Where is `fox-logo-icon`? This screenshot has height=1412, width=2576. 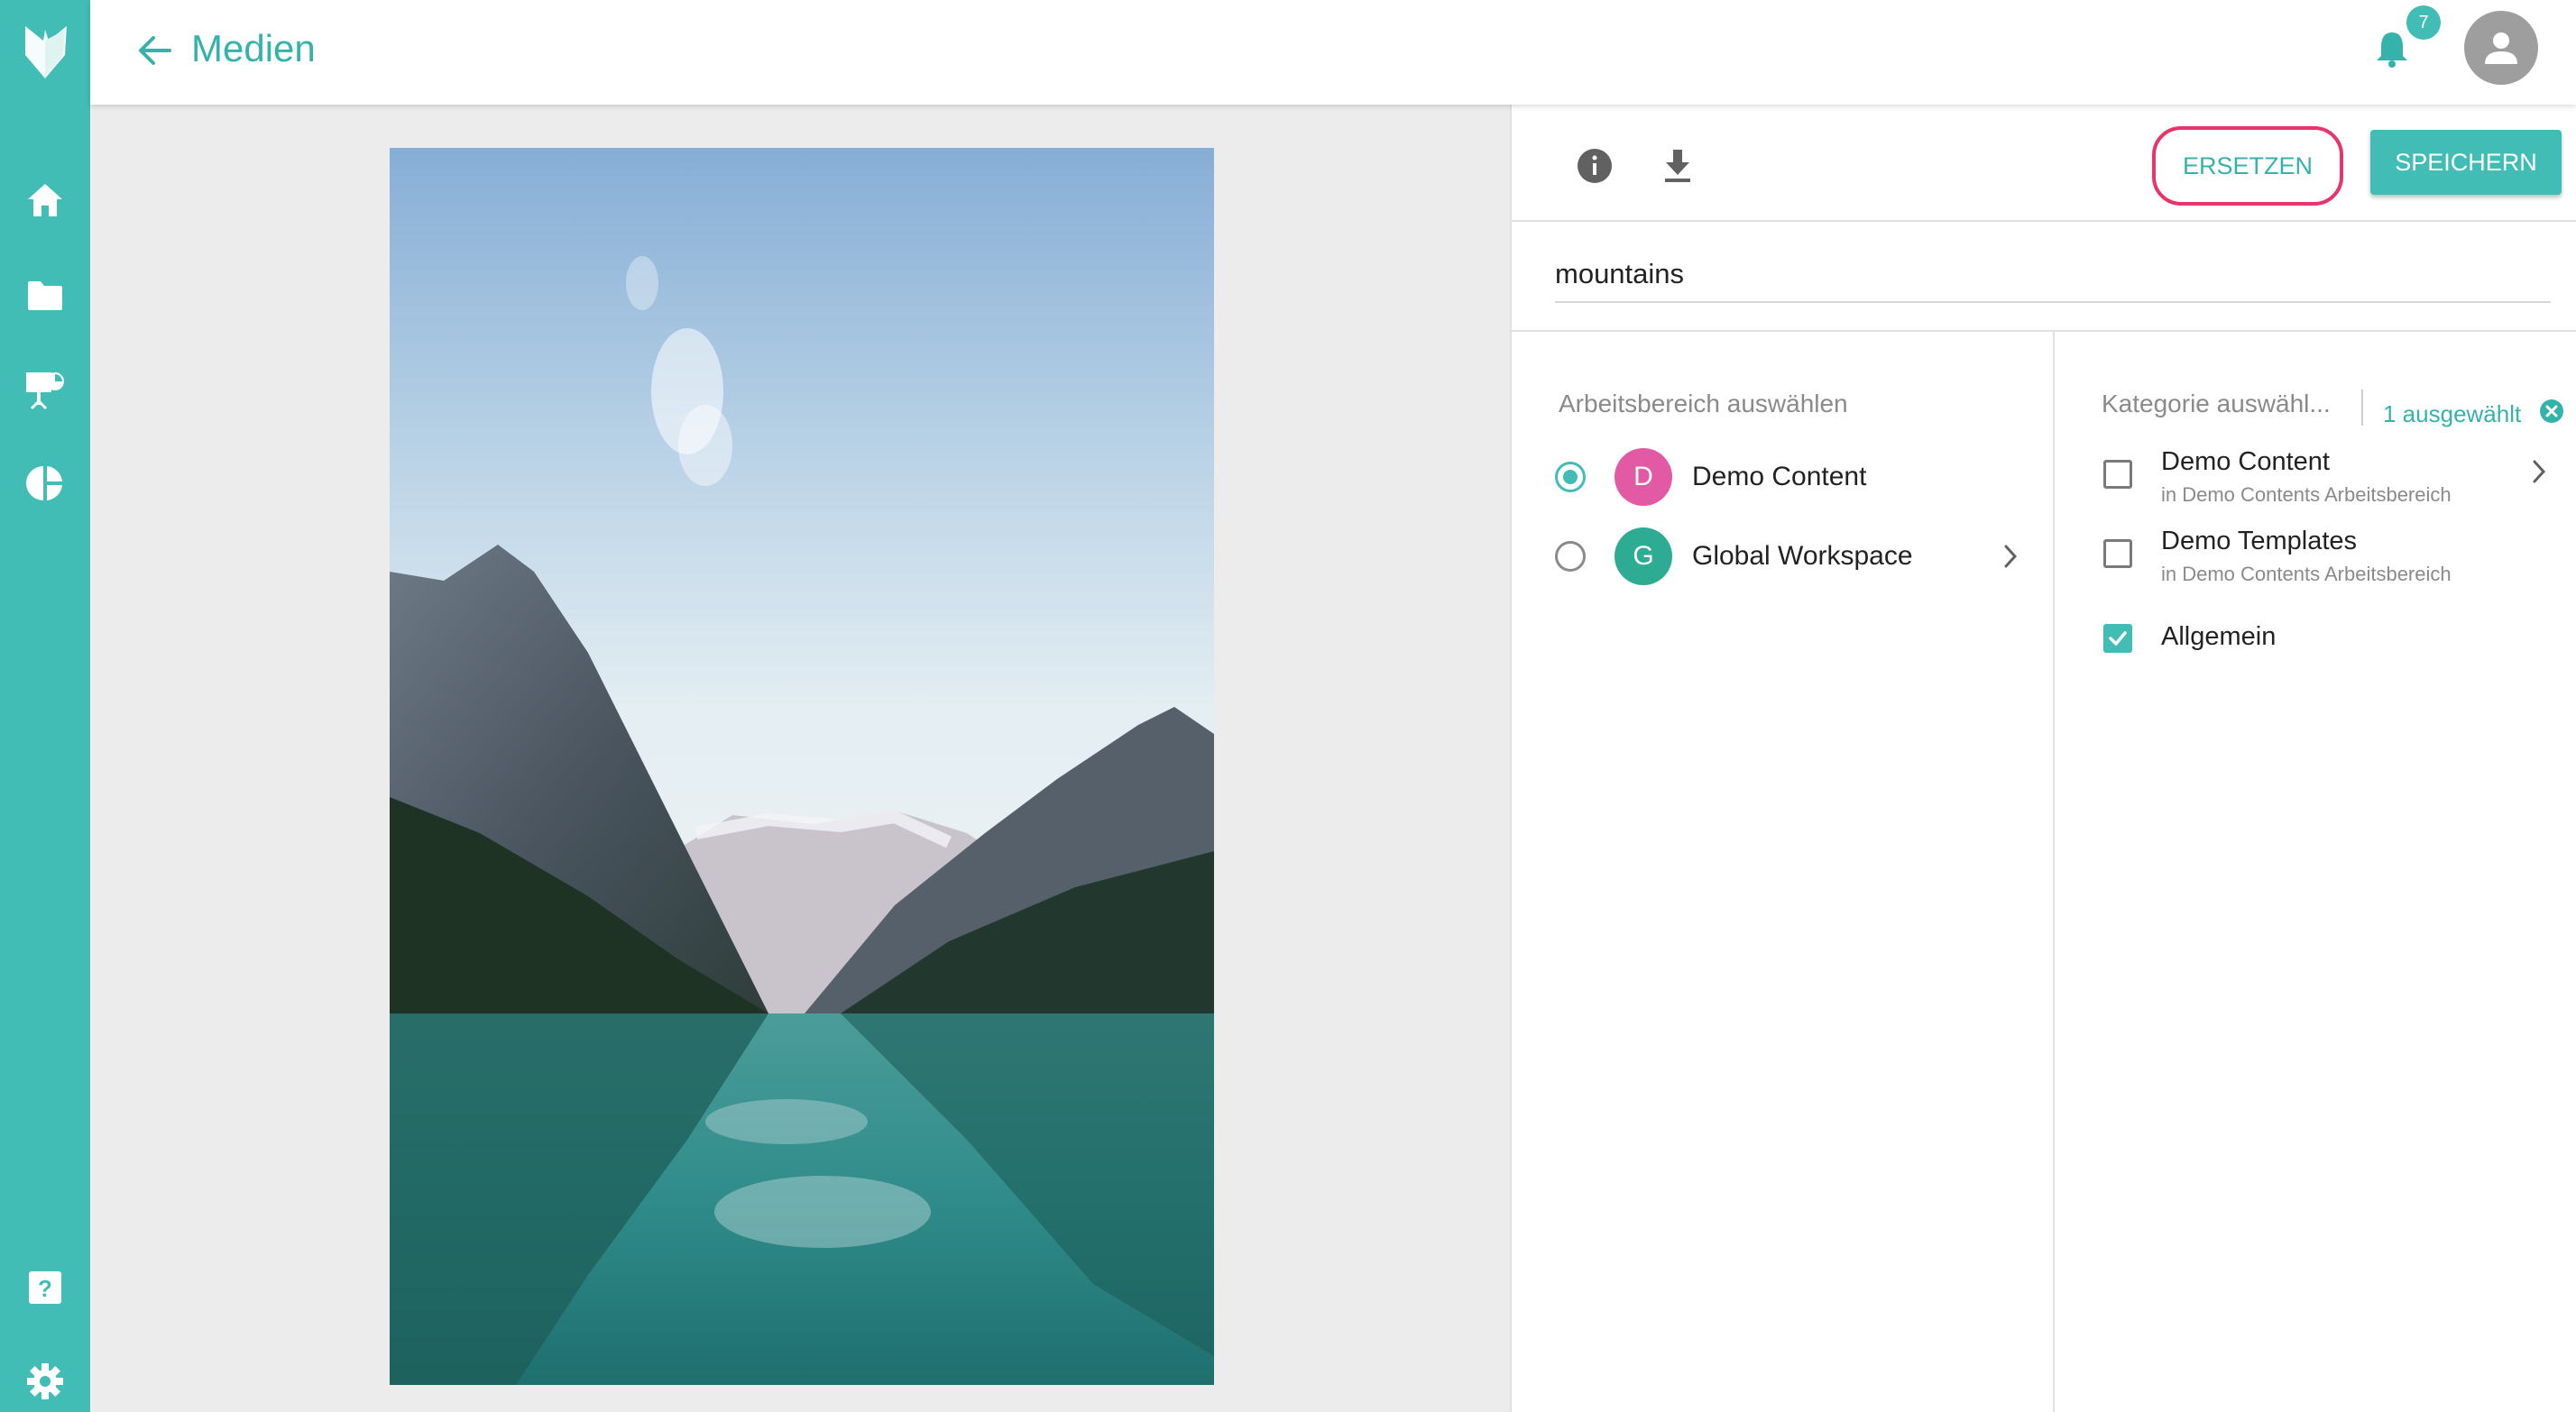 fox-logo-icon is located at coordinates (46, 52).